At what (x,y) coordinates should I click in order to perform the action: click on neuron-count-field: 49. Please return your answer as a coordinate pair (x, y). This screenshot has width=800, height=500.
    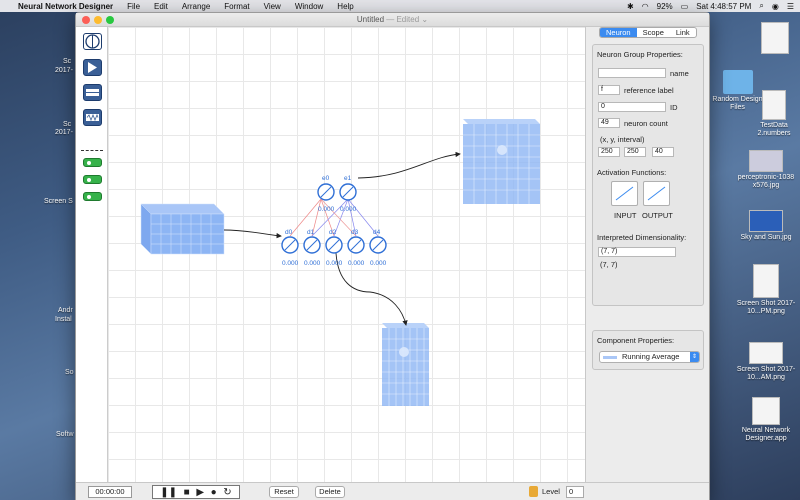
    Looking at the image, I should click on (609, 123).